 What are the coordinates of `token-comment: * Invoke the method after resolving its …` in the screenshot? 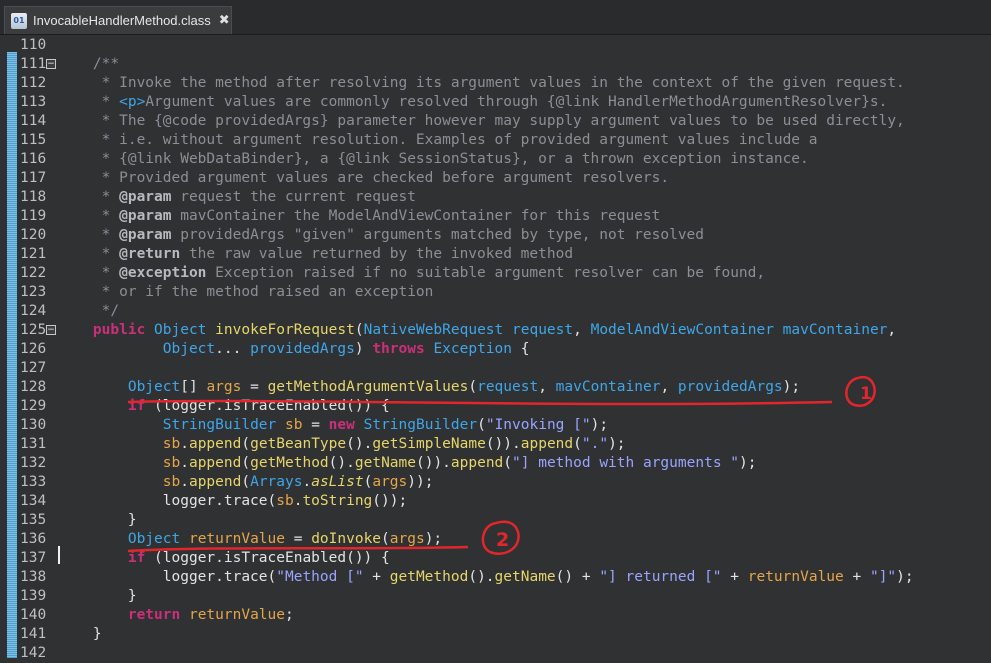 It's located at (481, 83).